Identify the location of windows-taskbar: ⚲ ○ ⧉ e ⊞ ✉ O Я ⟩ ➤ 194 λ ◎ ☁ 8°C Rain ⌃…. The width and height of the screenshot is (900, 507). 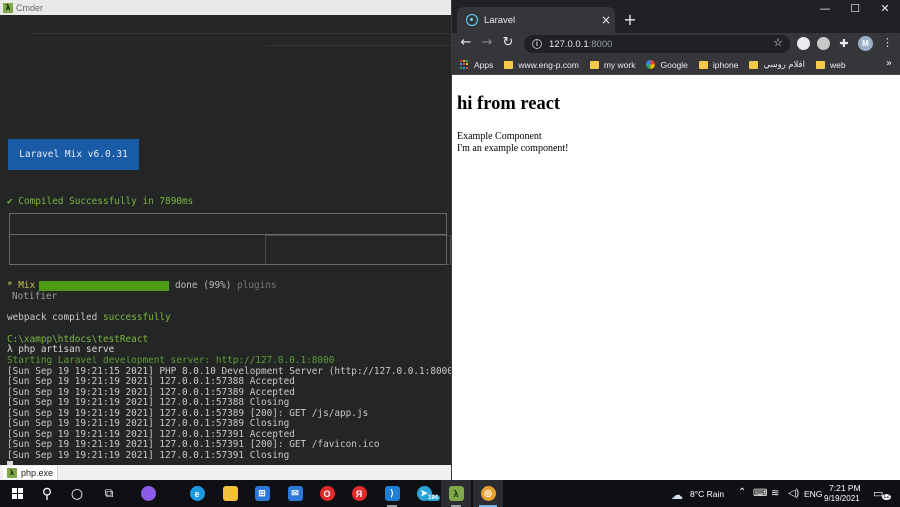
(450, 493).